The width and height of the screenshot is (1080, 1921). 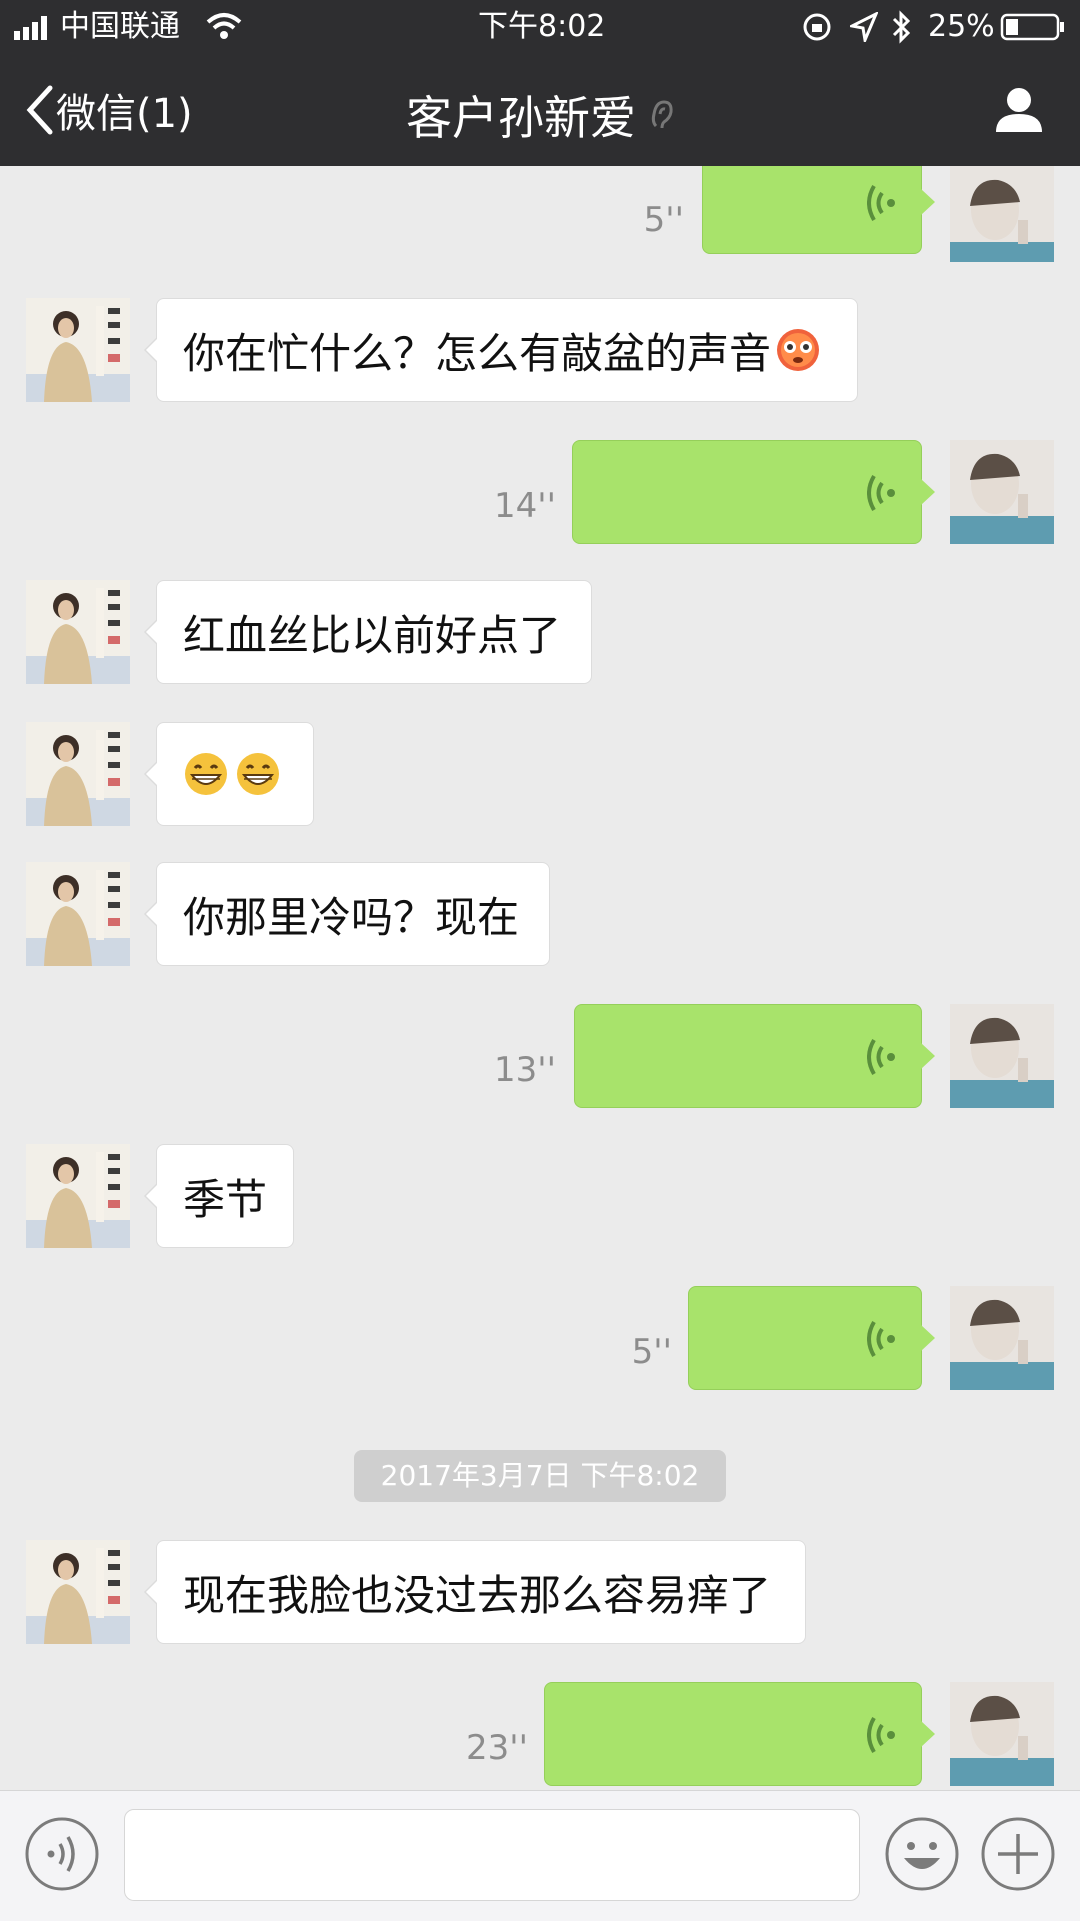 I want to click on text-message-bubble: 红血丝比以前好点了, so click(x=368, y=632).